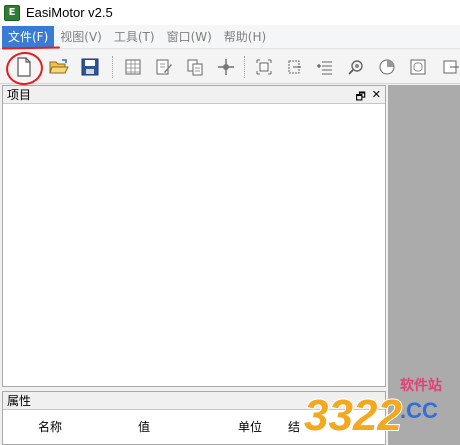  Describe the element at coordinates (81, 37) in the screenshot. I see `menu-view: 视图(V)` at that location.